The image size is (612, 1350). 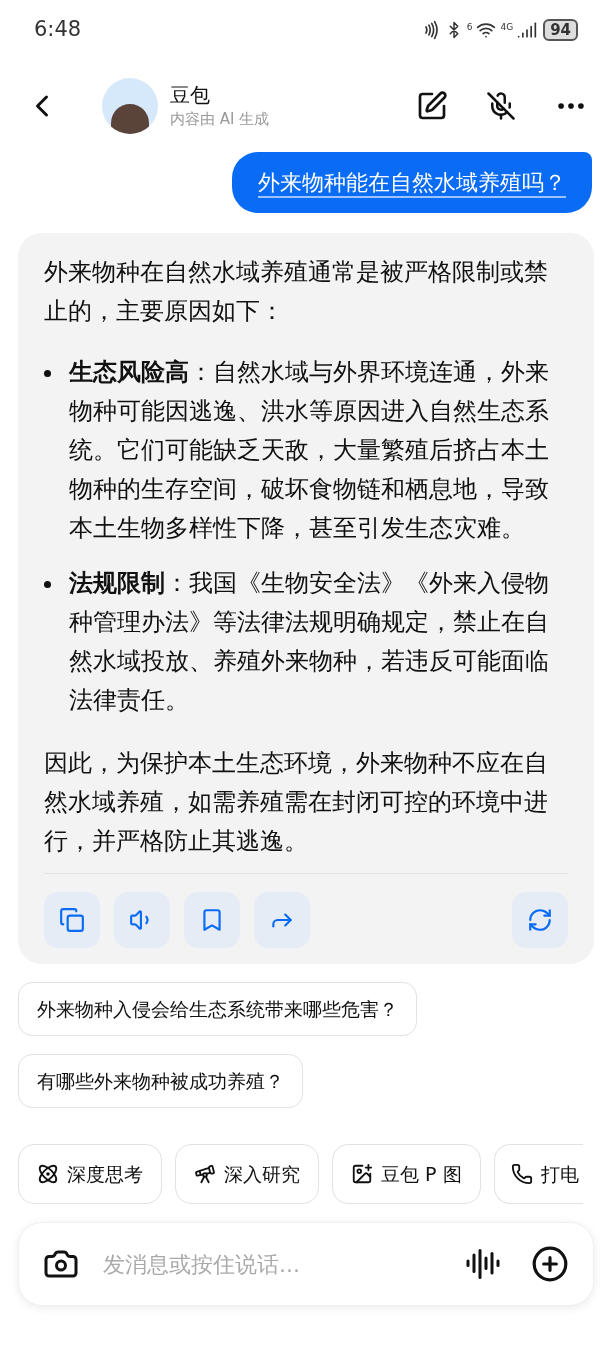 What do you see at coordinates (217, 1009) in the screenshot?
I see `suggestion-chip: 外来物种入侵会给生态系统带来哪些危害？` at bounding box center [217, 1009].